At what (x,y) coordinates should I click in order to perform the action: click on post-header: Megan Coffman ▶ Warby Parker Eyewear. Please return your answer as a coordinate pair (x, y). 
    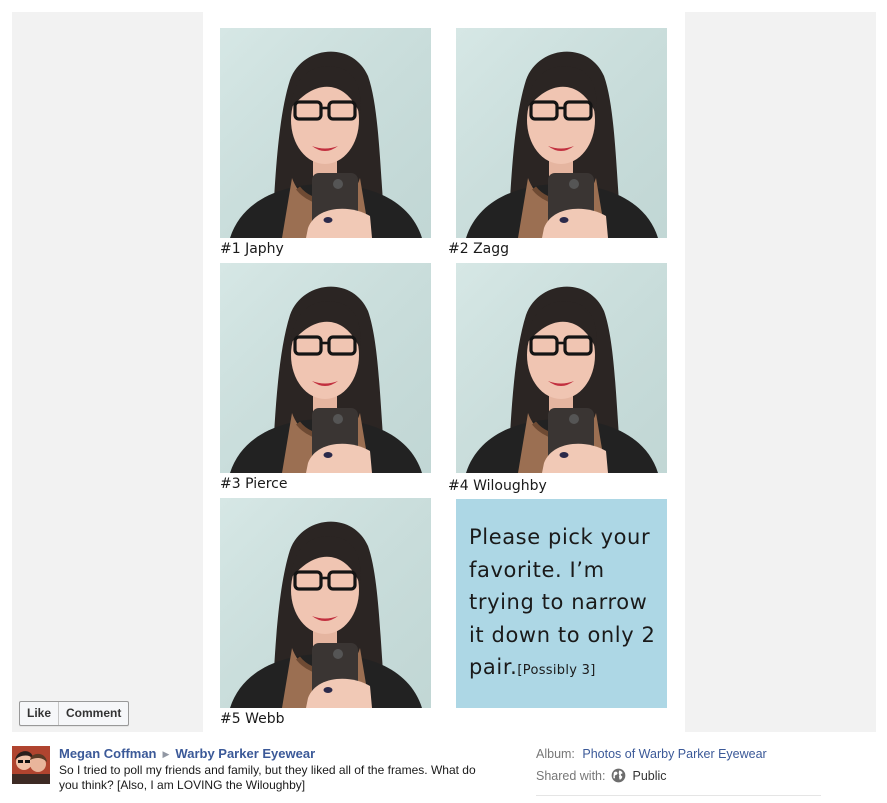
    Looking at the image, I should click on (187, 754).